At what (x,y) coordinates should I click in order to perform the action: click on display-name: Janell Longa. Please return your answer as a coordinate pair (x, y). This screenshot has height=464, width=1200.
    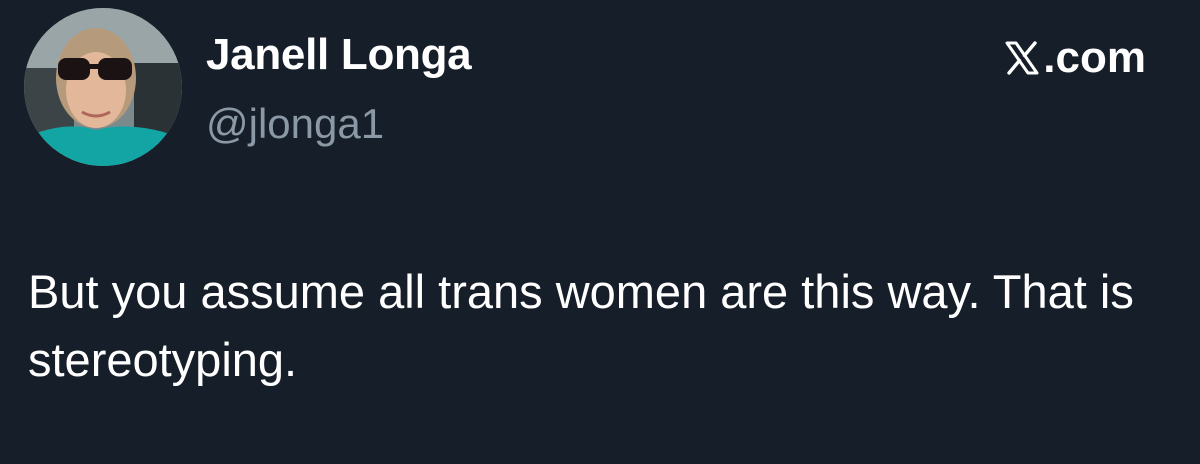
    Looking at the image, I should click on (339, 55).